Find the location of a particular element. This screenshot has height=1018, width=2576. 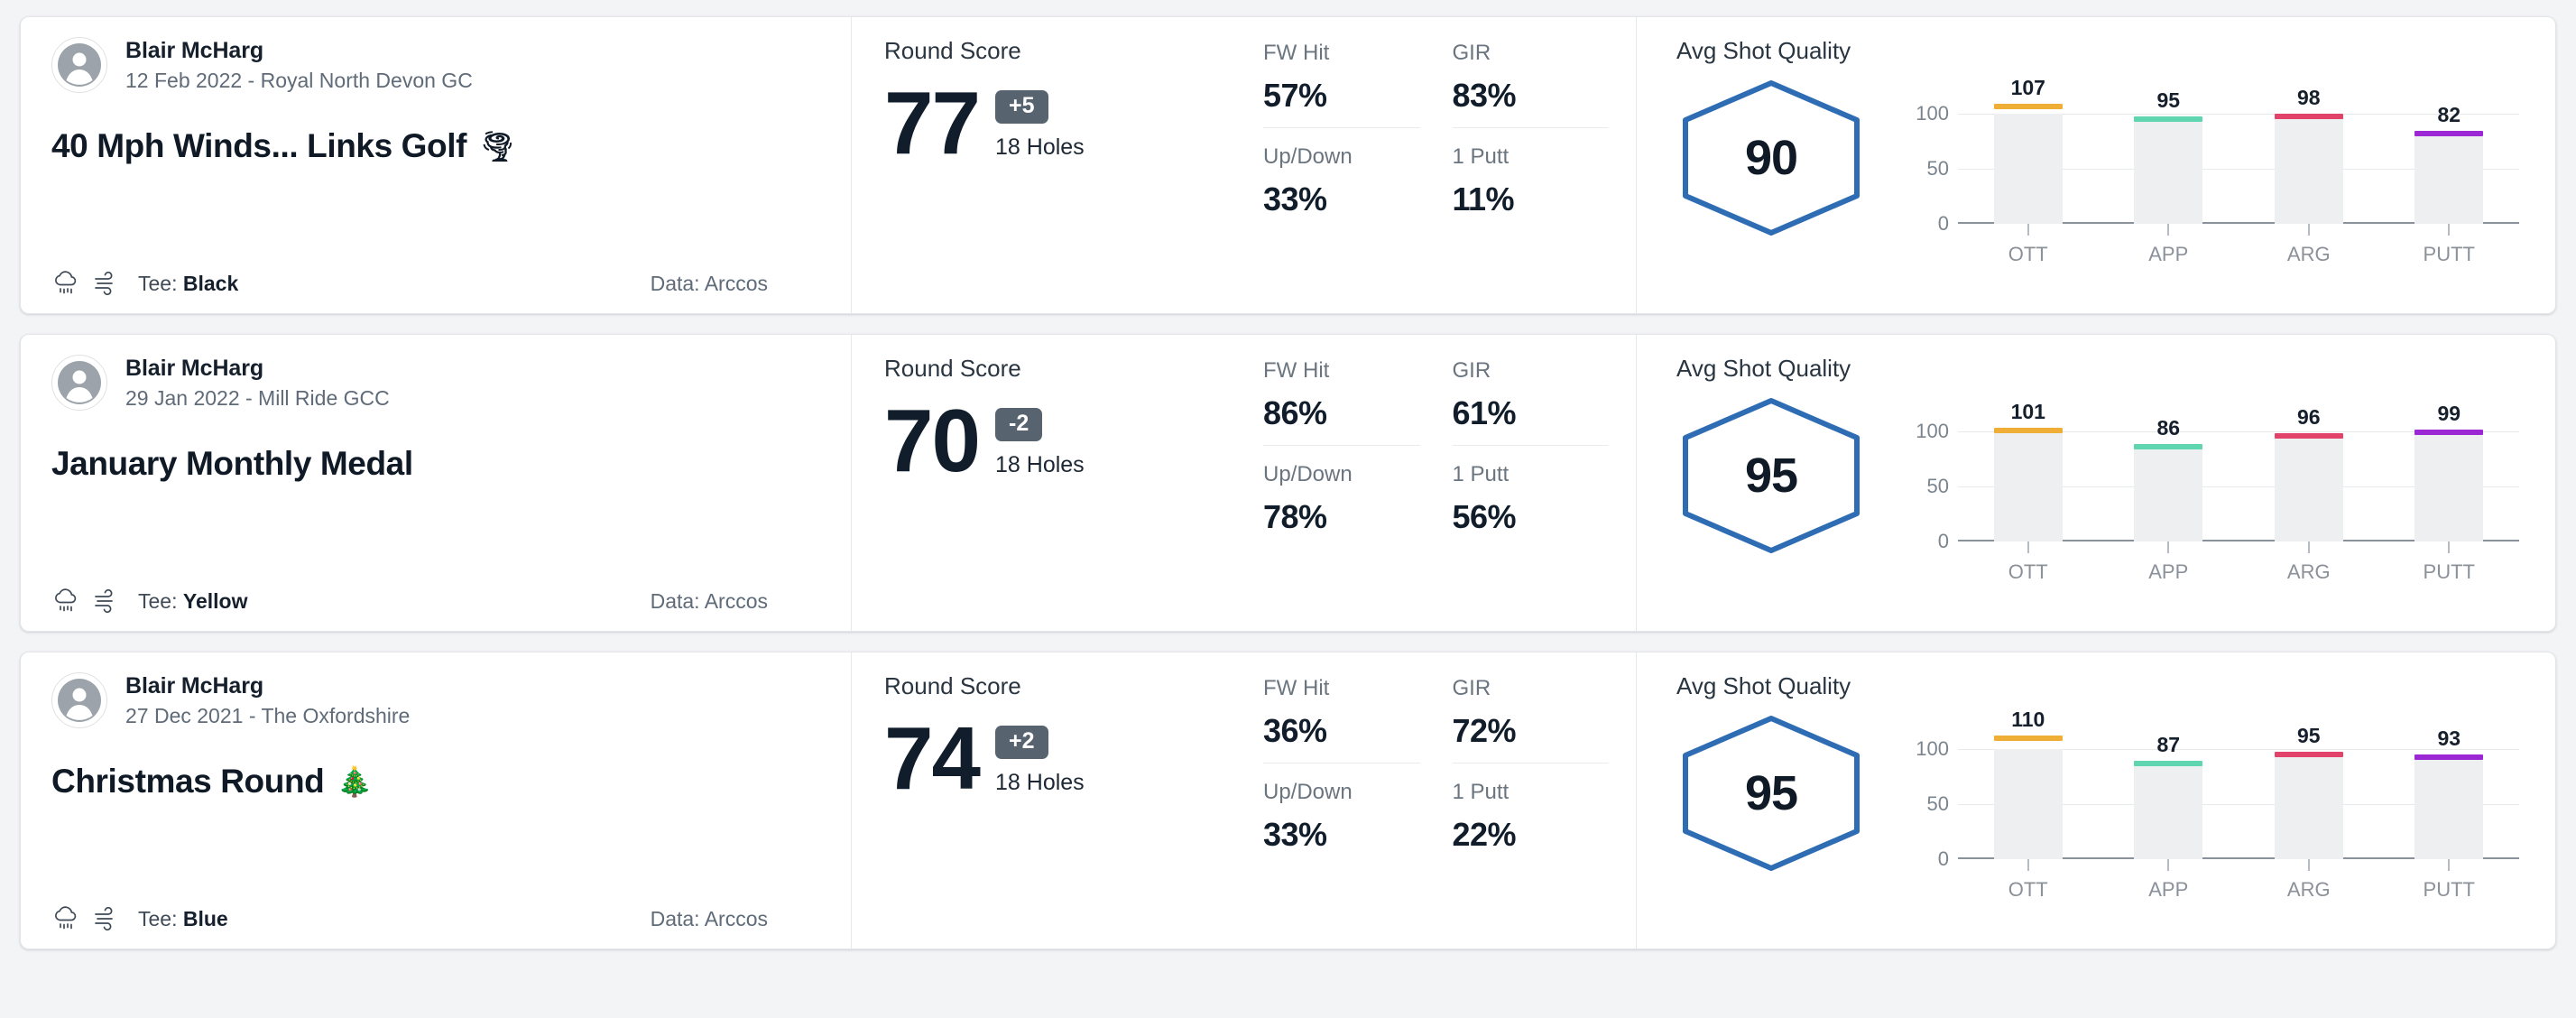

score-line: 77 +5 18 Holes is located at coordinates (1073, 123).